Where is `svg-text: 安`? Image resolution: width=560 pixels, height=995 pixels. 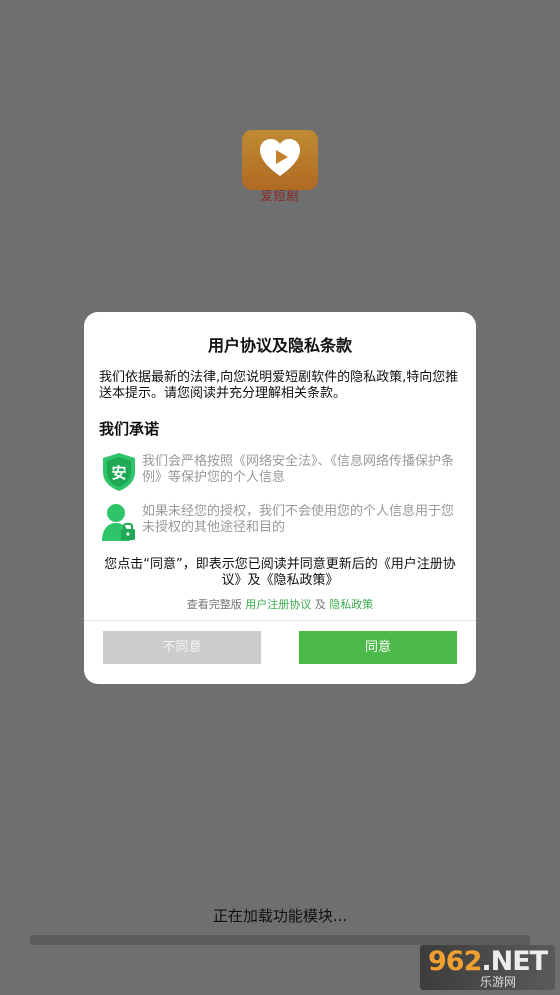 svg-text: 安 is located at coordinates (118, 473).